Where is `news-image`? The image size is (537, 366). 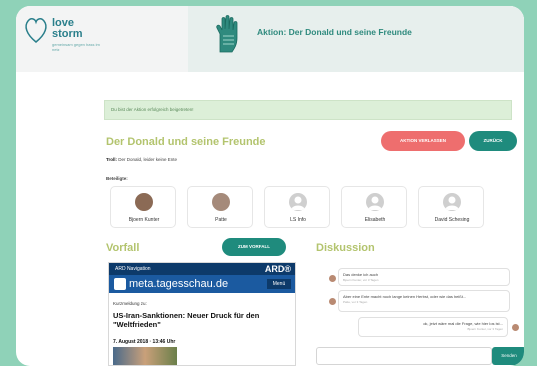
news-image is located at coordinates (145, 356).